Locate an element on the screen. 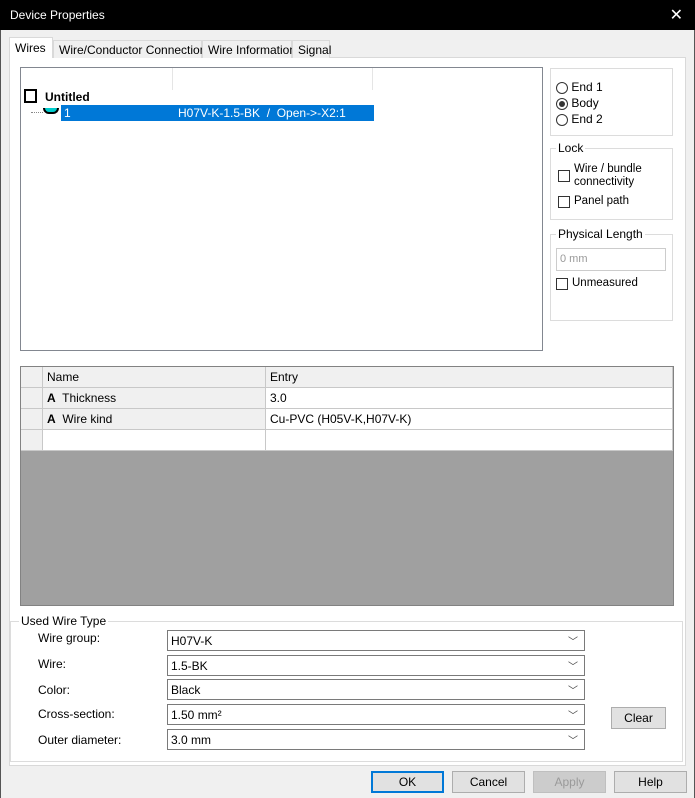  document-icon is located at coordinates (30, 96).